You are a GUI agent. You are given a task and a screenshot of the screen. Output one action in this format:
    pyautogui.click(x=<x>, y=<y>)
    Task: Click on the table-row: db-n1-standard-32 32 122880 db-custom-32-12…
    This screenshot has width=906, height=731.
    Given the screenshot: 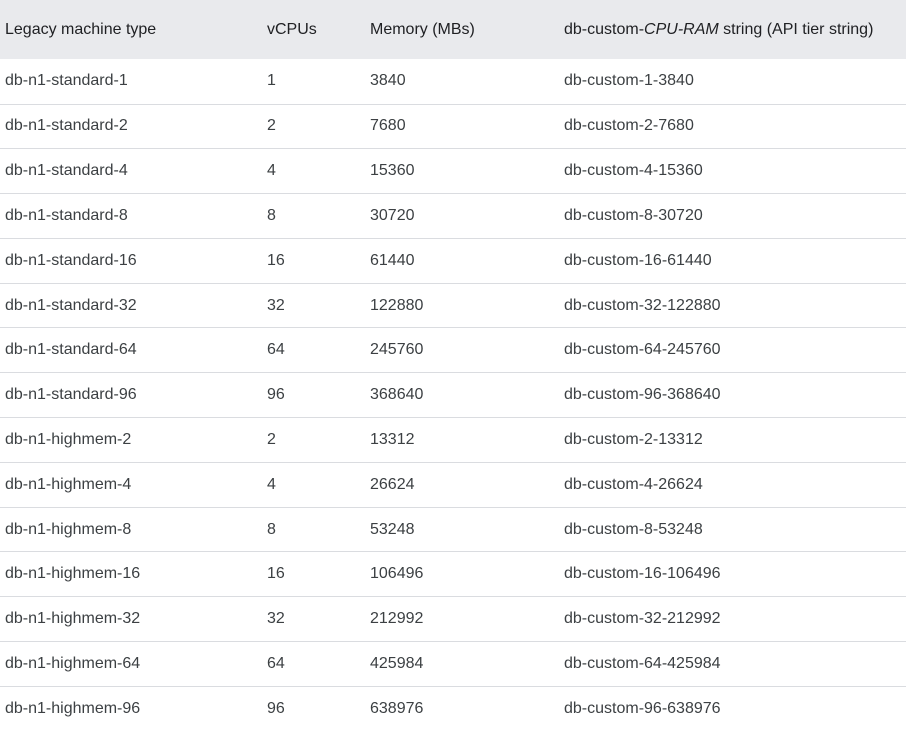 What is the action you would take?
    pyautogui.click(x=453, y=306)
    